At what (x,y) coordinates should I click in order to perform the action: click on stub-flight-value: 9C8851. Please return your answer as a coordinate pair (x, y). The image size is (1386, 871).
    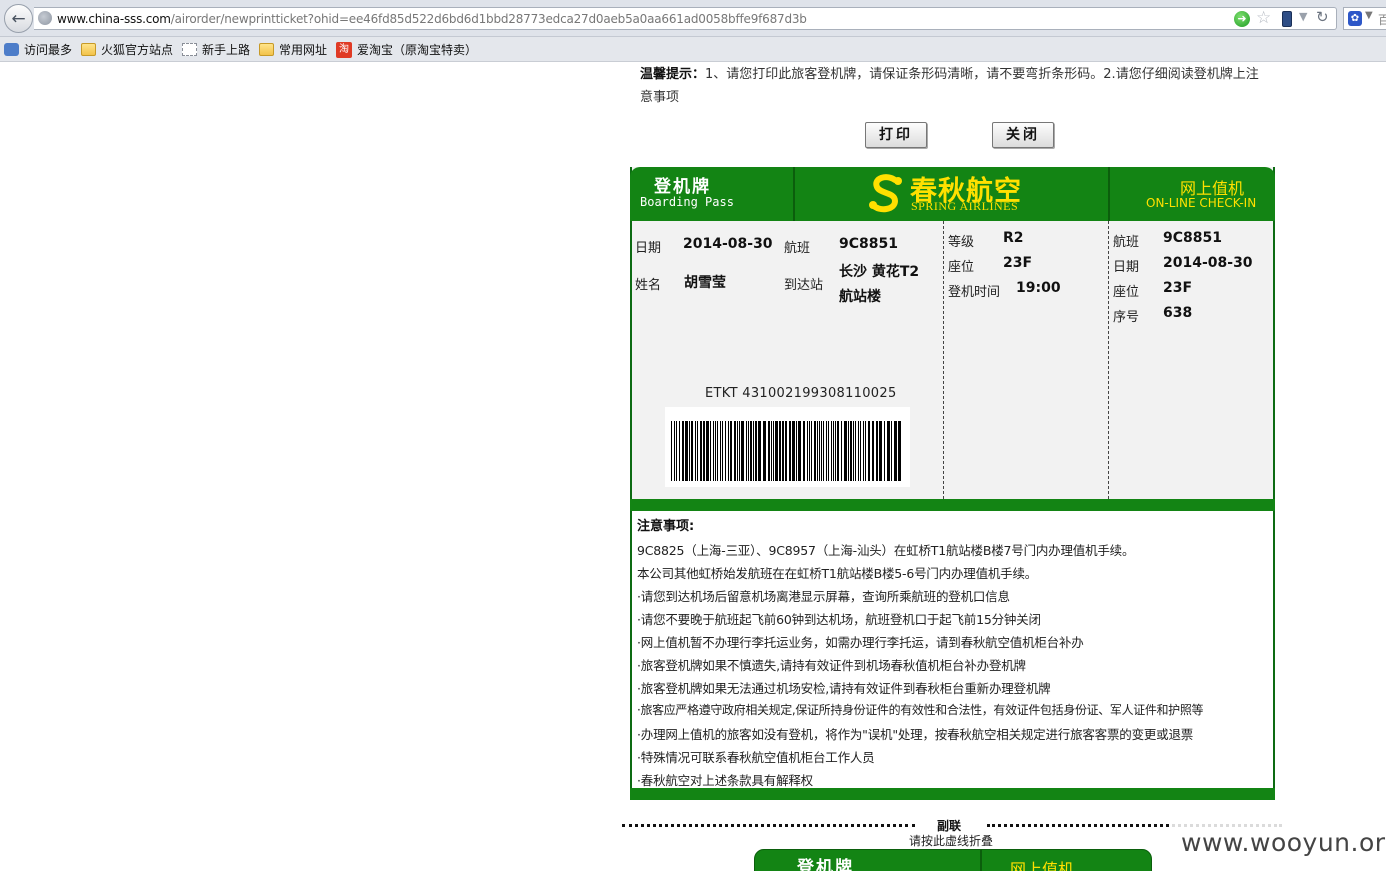
    Looking at the image, I should click on (1192, 238).